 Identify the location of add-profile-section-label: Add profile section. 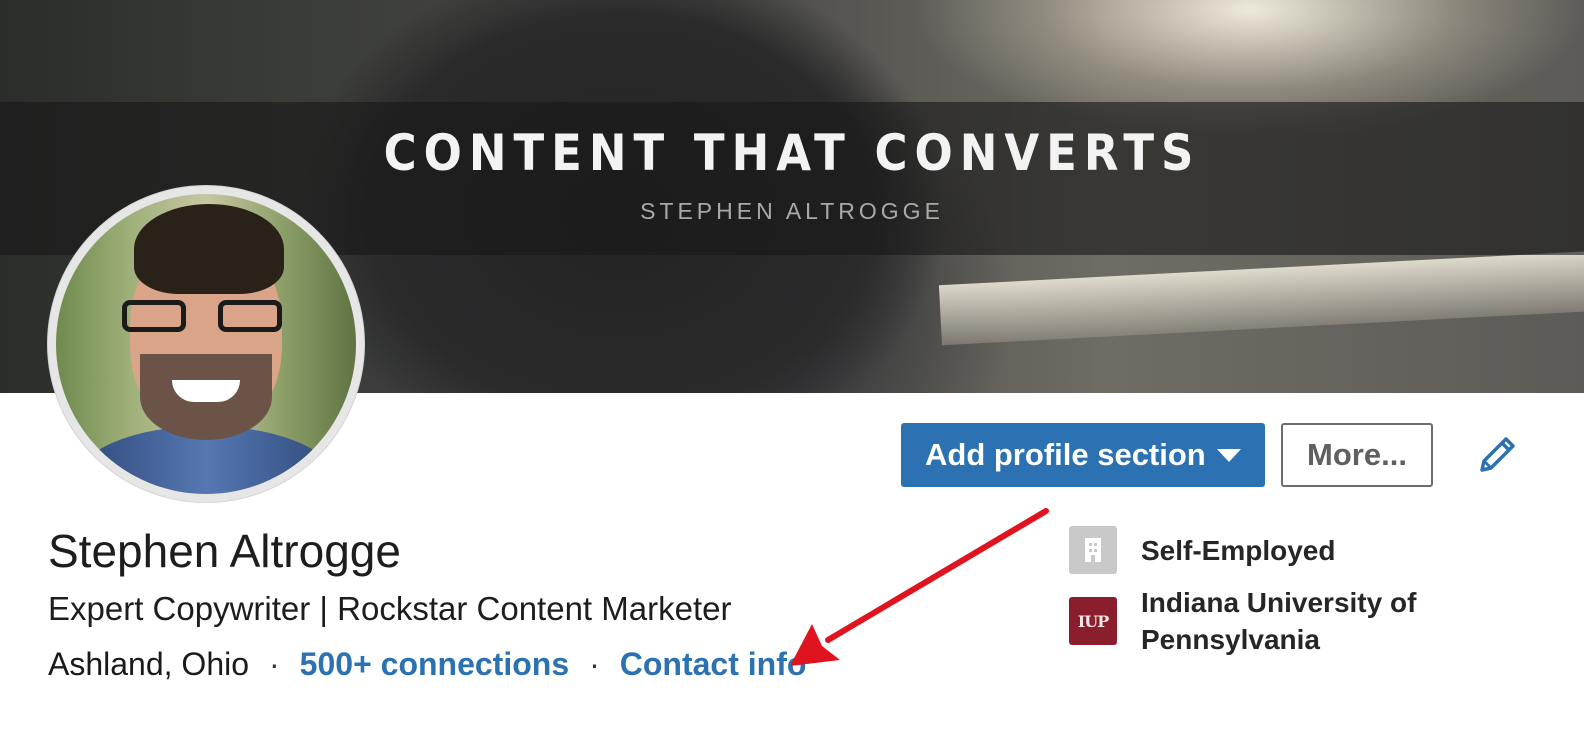
(1065, 454).